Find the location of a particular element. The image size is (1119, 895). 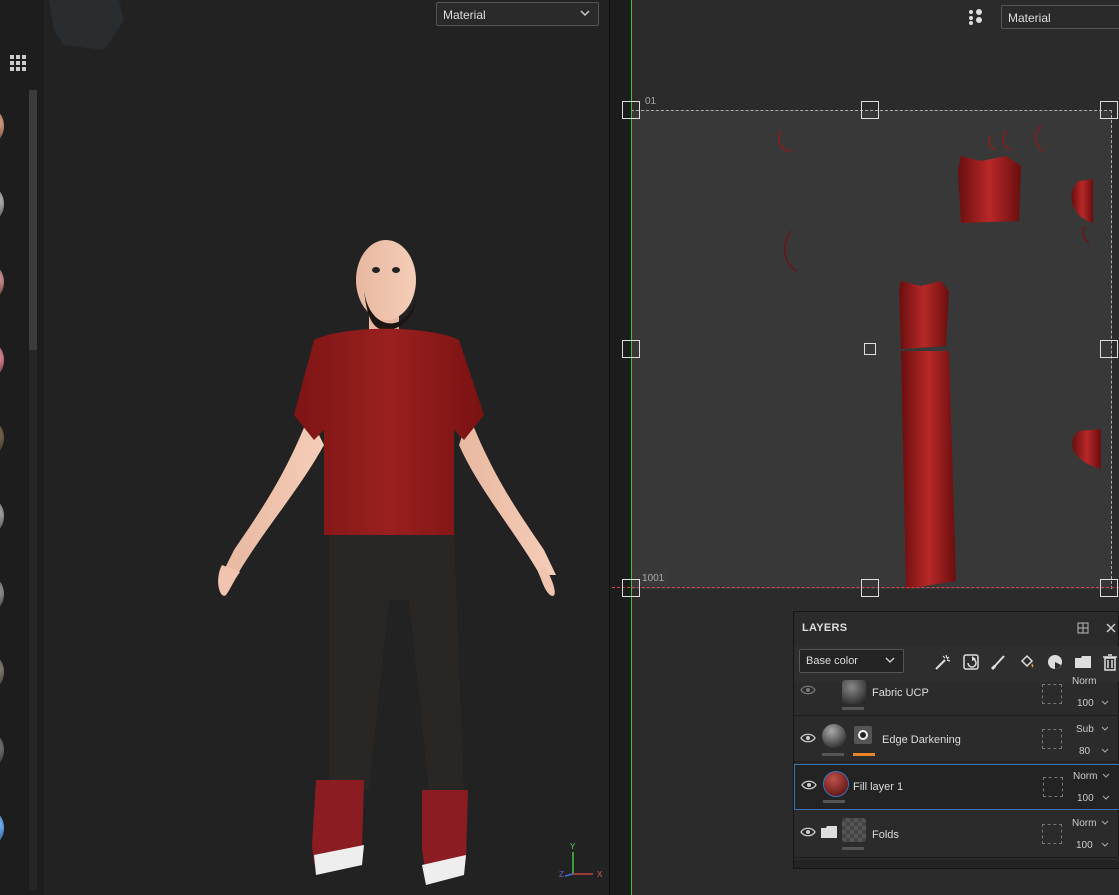

viewport-material-select: Material is located at coordinates (517, 14).